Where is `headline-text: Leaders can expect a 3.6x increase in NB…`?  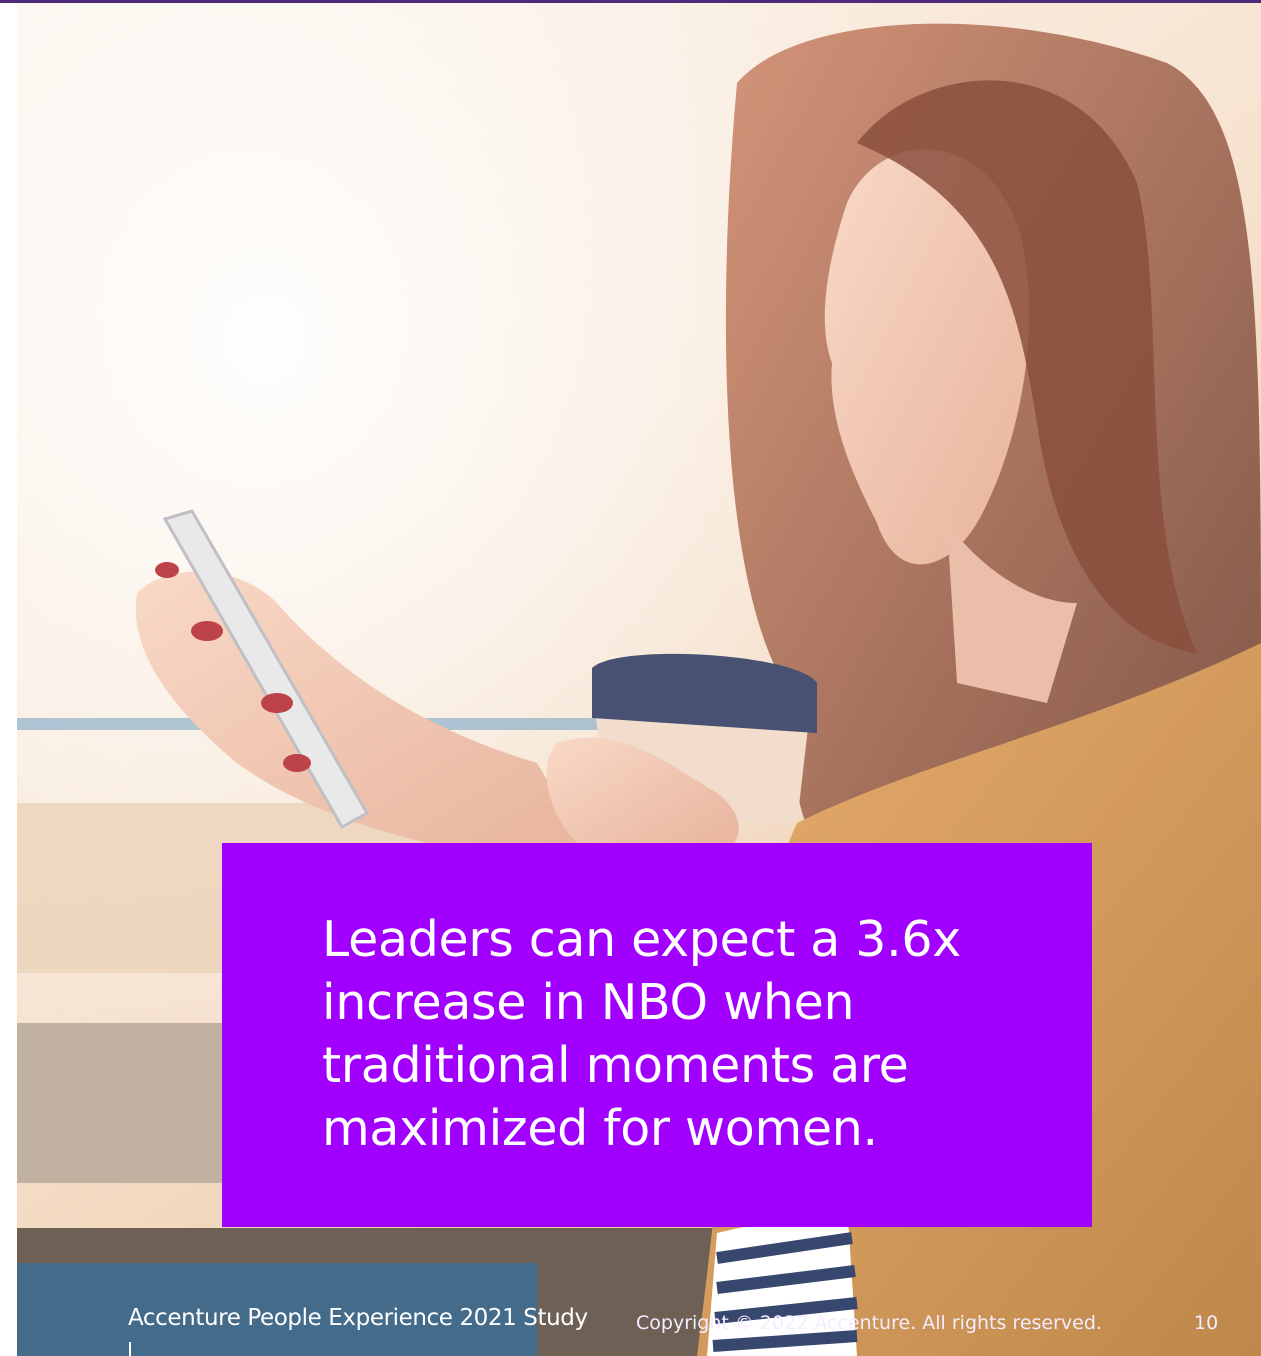 headline-text: Leaders can expect a 3.6x increase in NB… is located at coordinates (641, 1034).